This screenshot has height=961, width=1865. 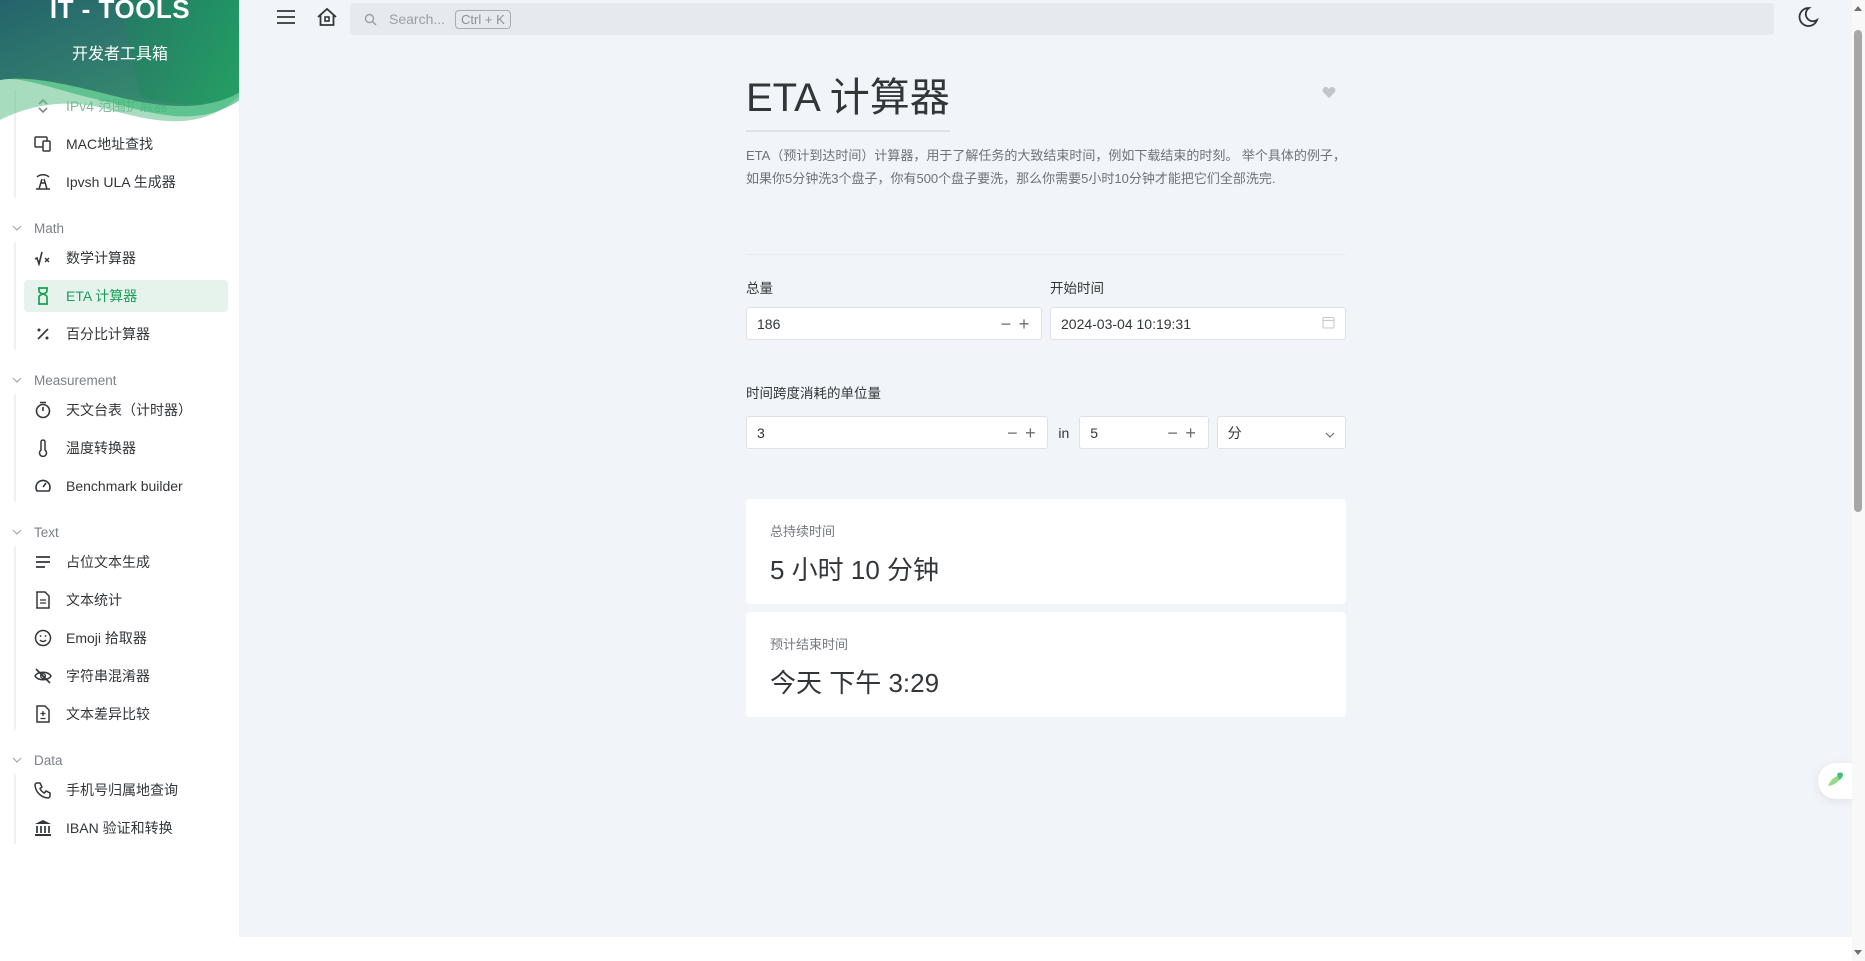 What do you see at coordinates (1858, 271) in the screenshot?
I see `scrollbar-thumb` at bounding box center [1858, 271].